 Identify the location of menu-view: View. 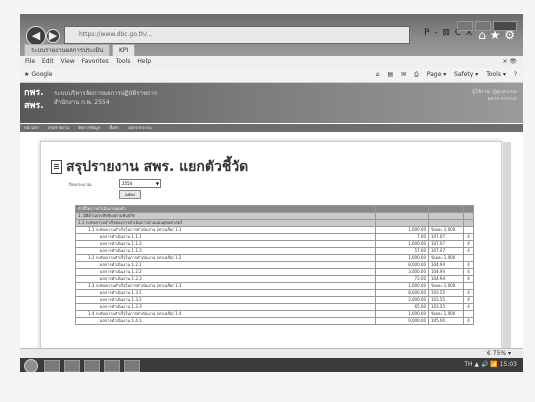
(68, 61).